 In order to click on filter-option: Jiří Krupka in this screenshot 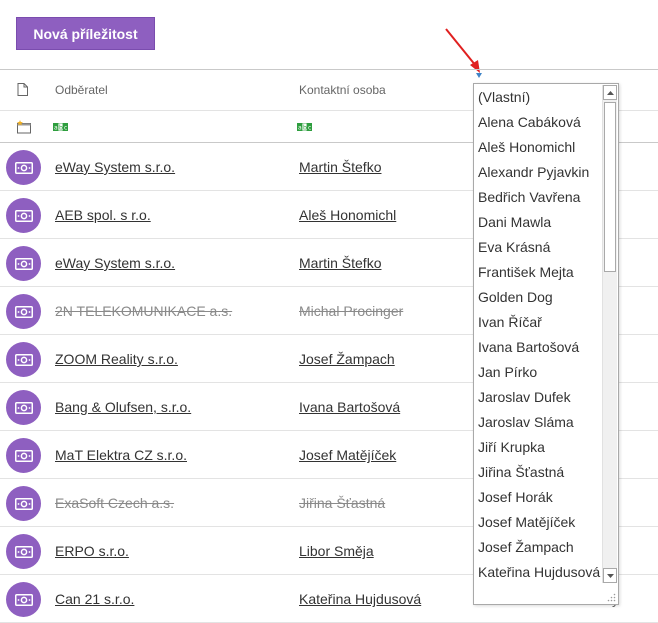, I will do `click(538, 447)`.